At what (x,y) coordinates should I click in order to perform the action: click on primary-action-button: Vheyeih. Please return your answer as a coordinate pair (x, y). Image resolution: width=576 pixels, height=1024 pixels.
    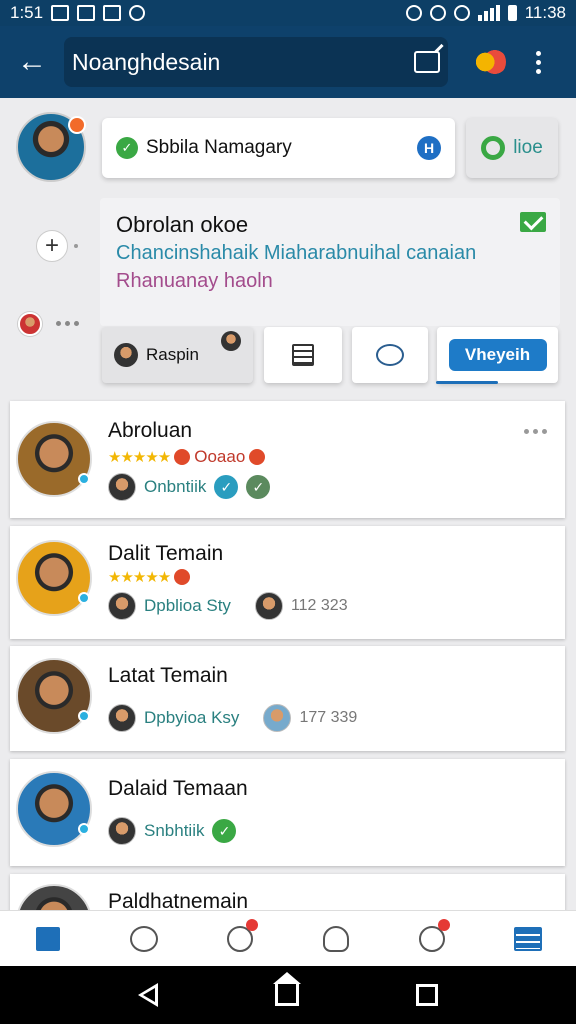
    Looking at the image, I should click on (497, 355).